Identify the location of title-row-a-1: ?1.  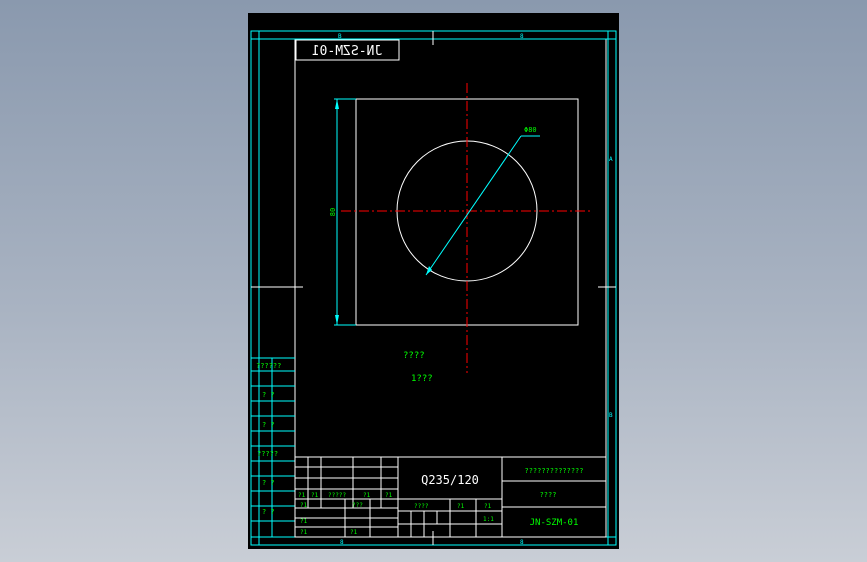
(304, 505).